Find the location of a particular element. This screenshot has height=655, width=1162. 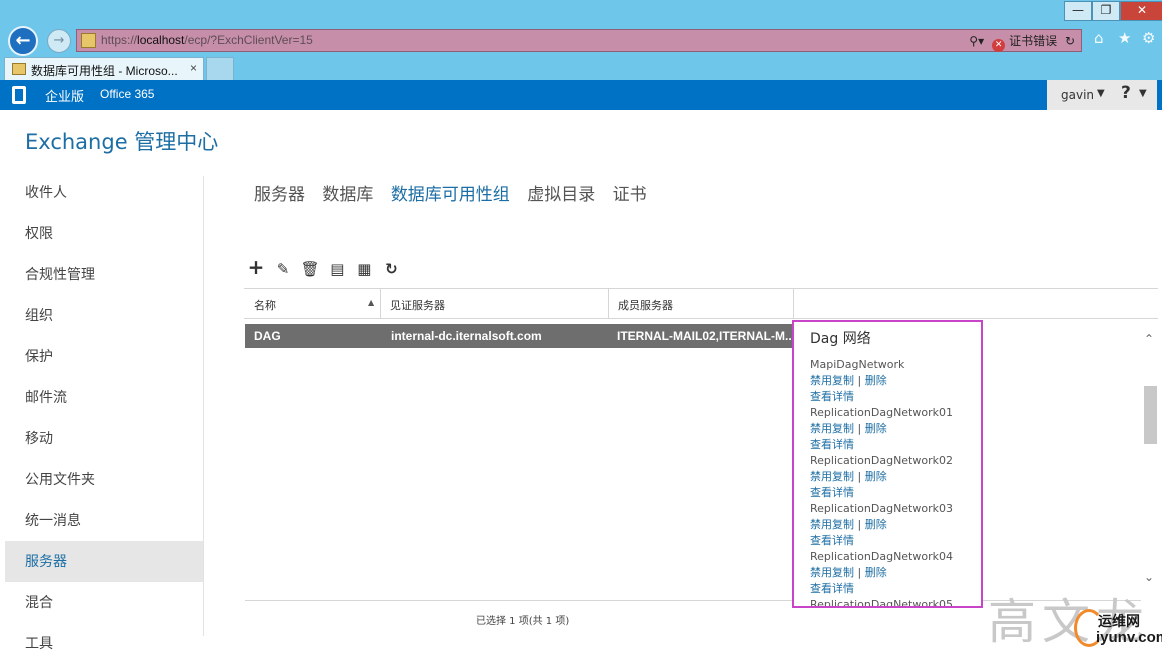

office365-bar: 企业版 Office 365 gavin ▼ ? ▼ is located at coordinates (581, 95).